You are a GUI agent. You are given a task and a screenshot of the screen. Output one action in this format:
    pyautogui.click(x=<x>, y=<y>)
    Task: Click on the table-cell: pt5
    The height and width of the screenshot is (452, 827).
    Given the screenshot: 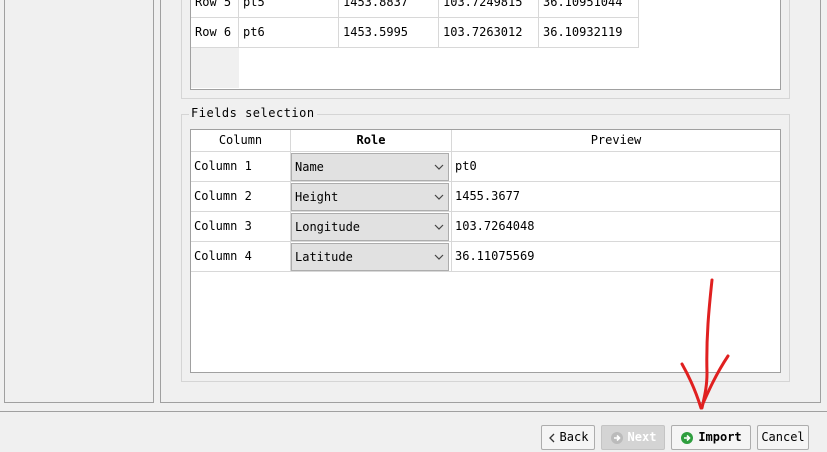 What is the action you would take?
    pyautogui.click(x=289, y=9)
    